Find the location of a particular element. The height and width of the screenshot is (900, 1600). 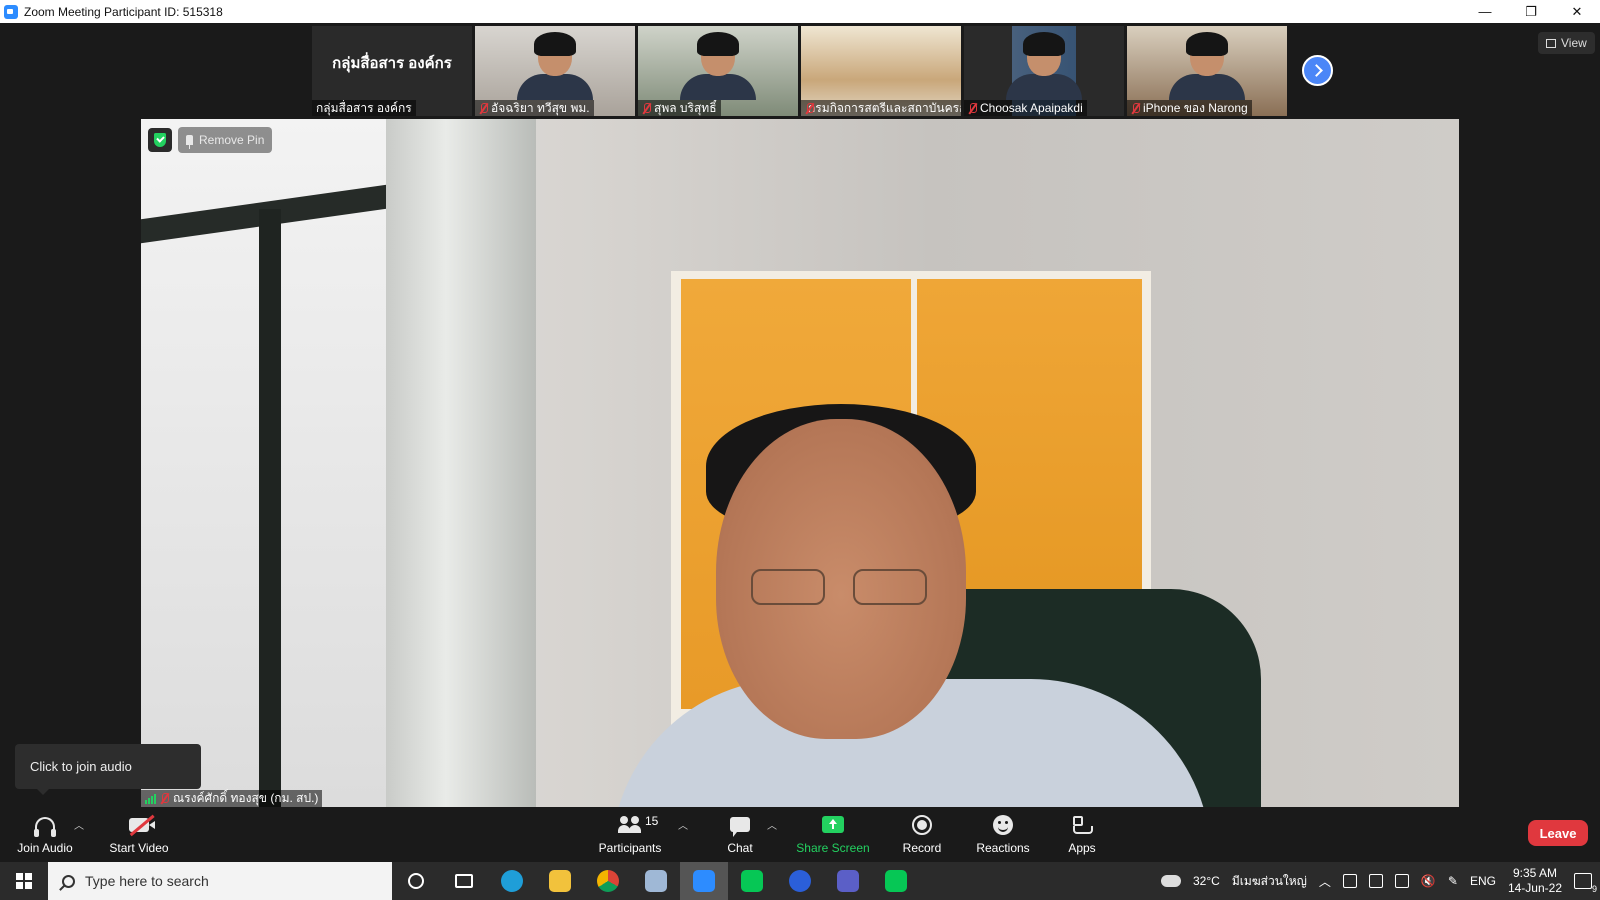

weather-desc: มีเมฆส่วนใหญ่ is located at coordinates (1269, 881).